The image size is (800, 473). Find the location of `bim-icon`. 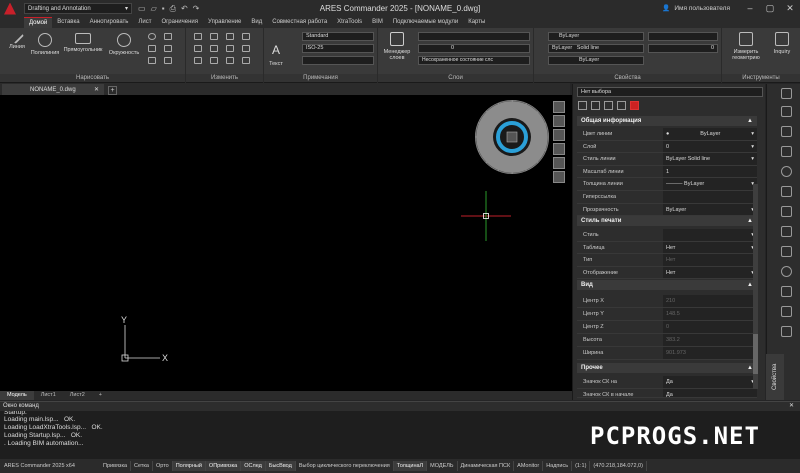

bim-icon is located at coordinates (786, 311).